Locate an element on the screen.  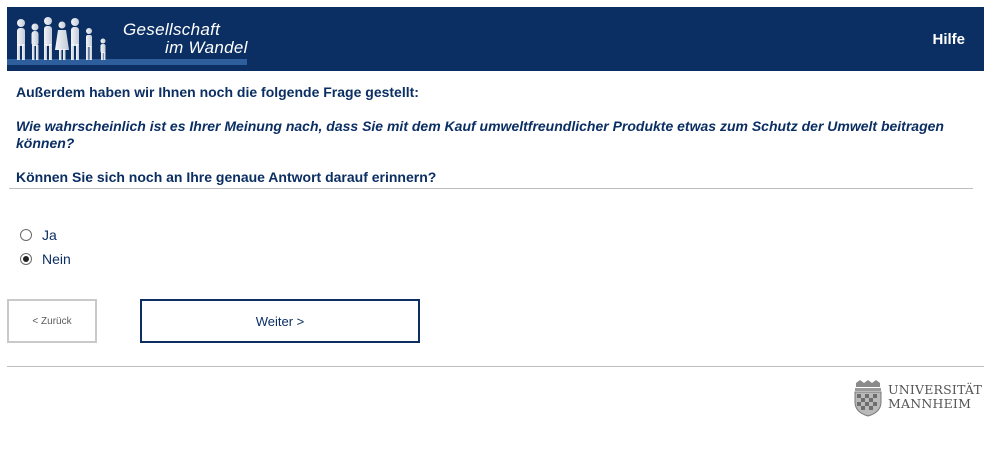
help-link: Hilfe is located at coordinates (948, 39).